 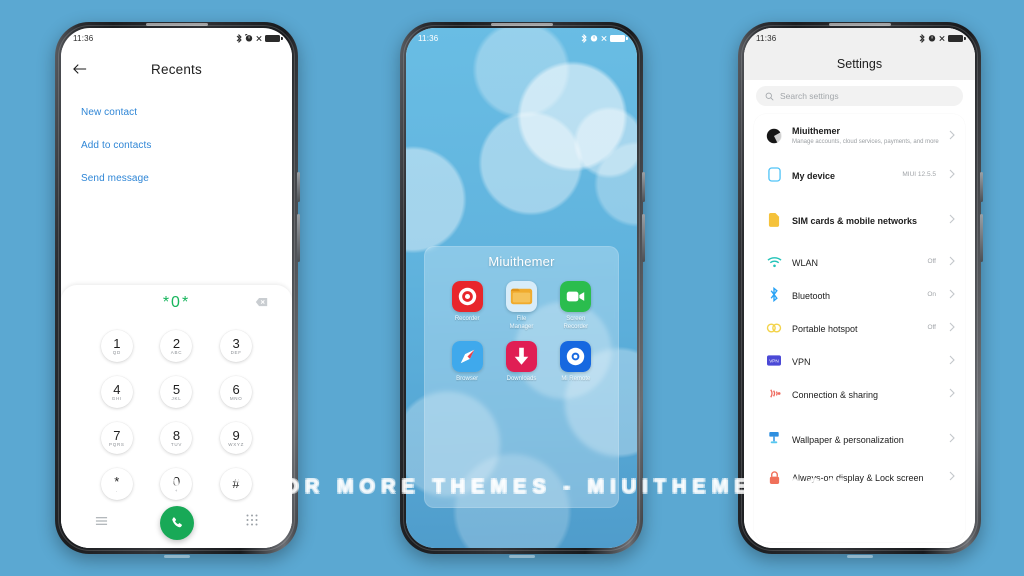 I want to click on app-browser-compass: Browser, so click(x=467, y=362).